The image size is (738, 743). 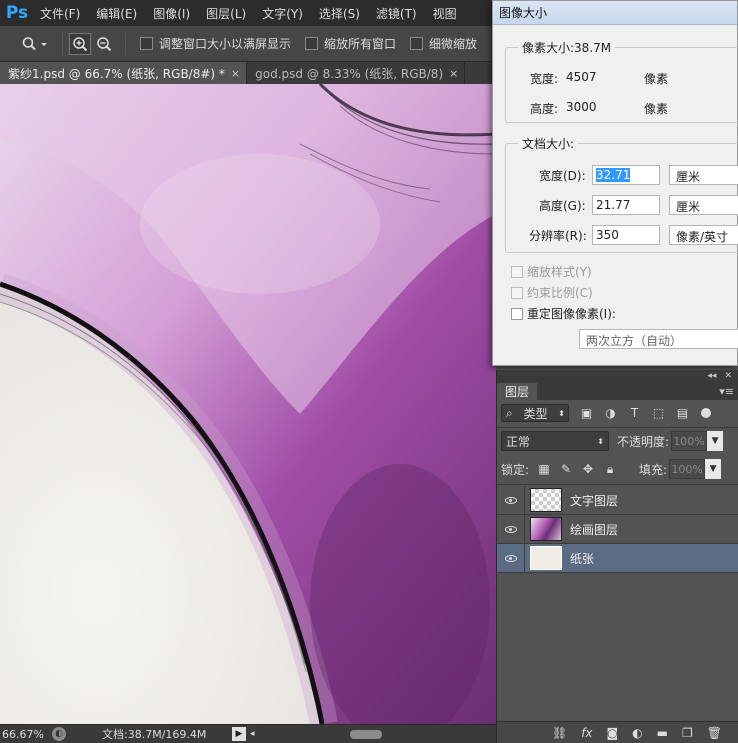 I want to click on scrubby-zoom-label: 细微缩放, so click(x=453, y=44).